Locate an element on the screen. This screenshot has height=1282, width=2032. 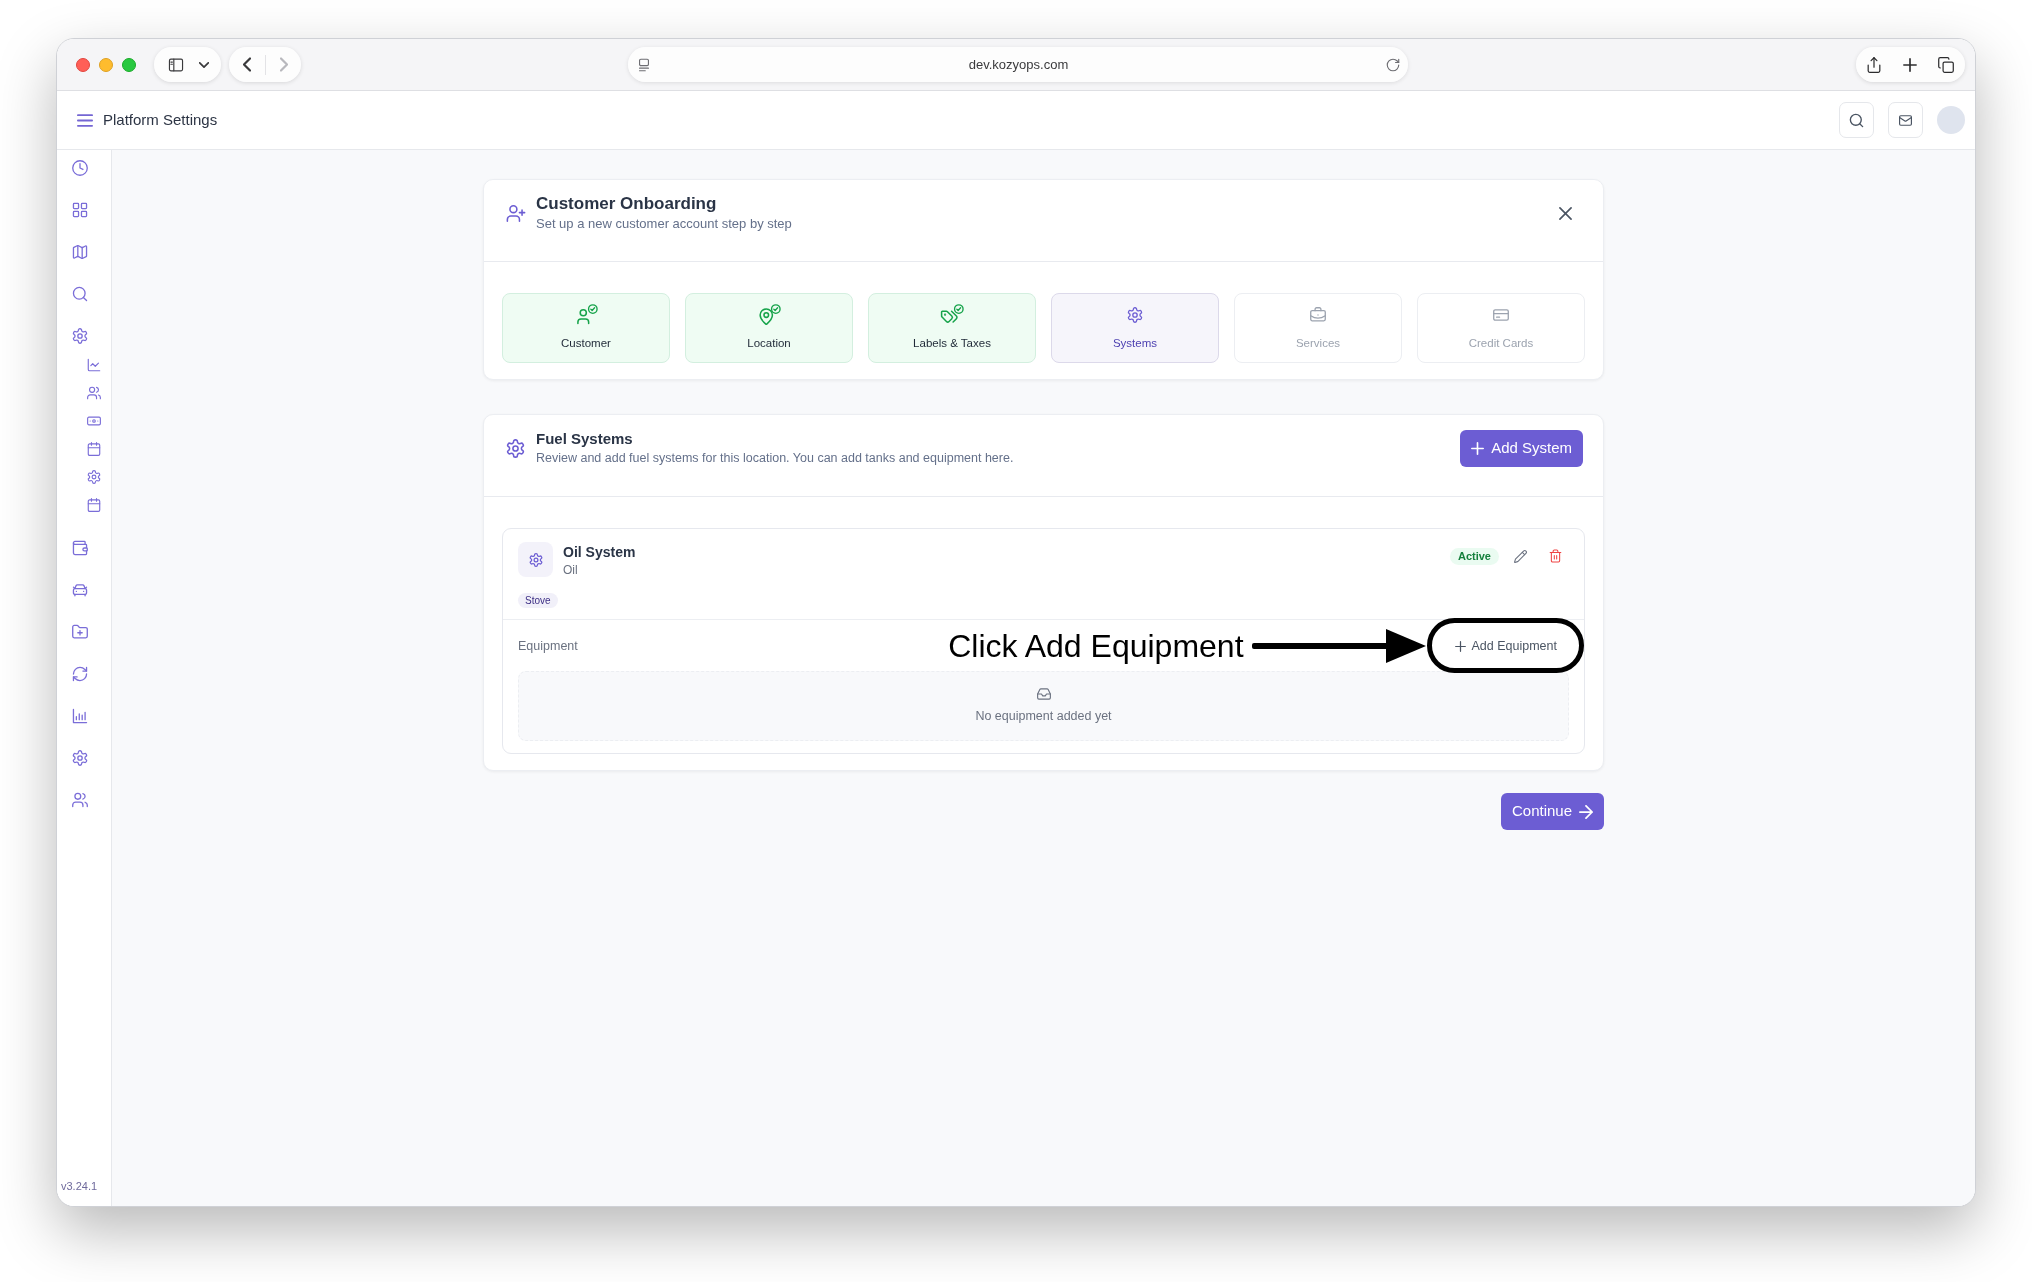
chevron-left-icon is located at coordinates (247, 64).